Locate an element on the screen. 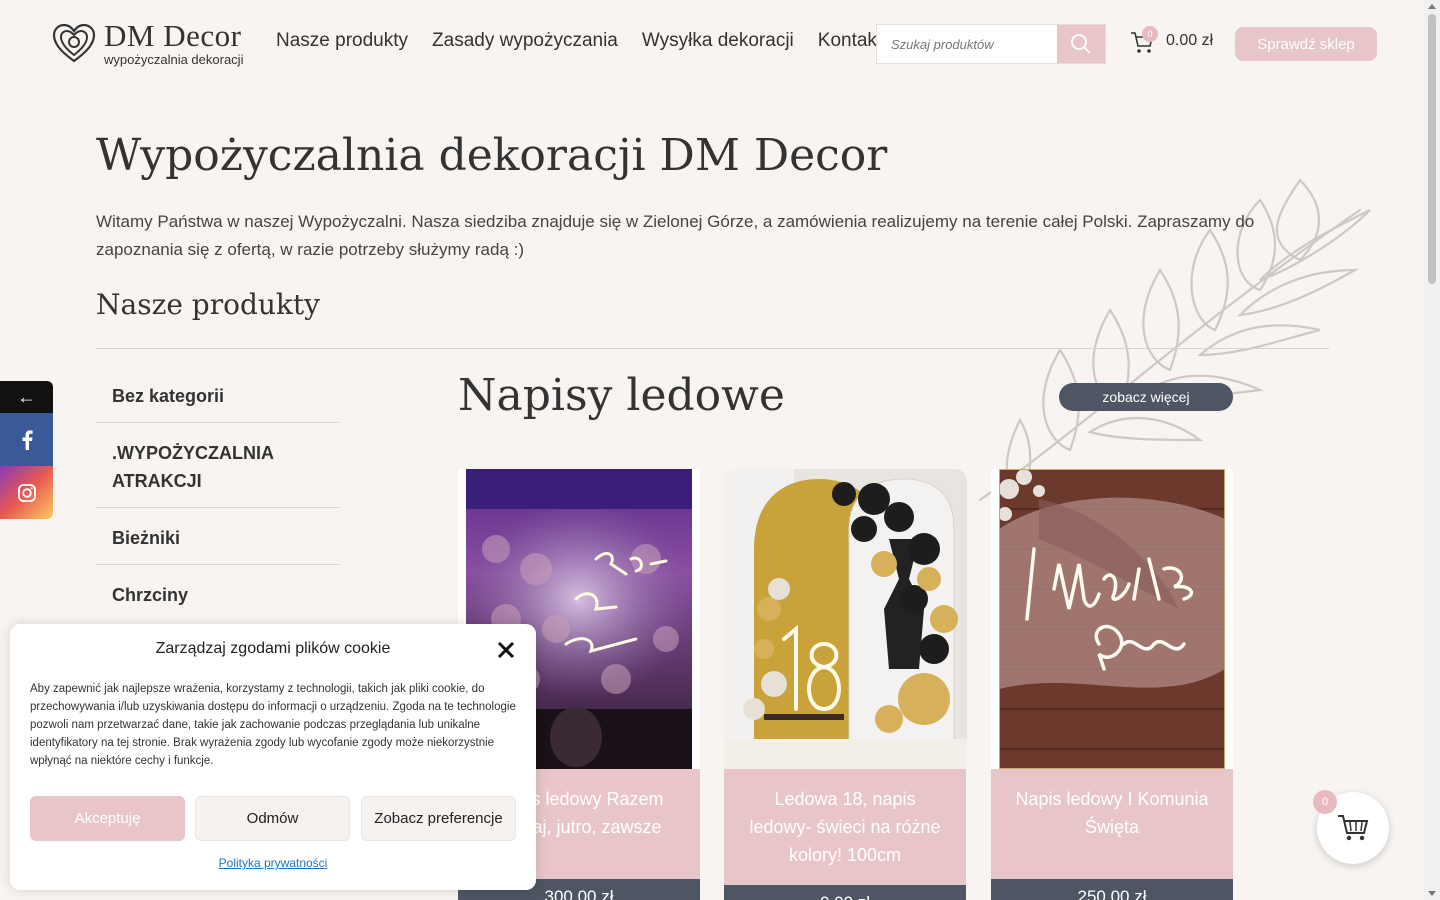 This screenshot has height=900, width=1440. logo-hearts-icon is located at coordinates (74, 43).